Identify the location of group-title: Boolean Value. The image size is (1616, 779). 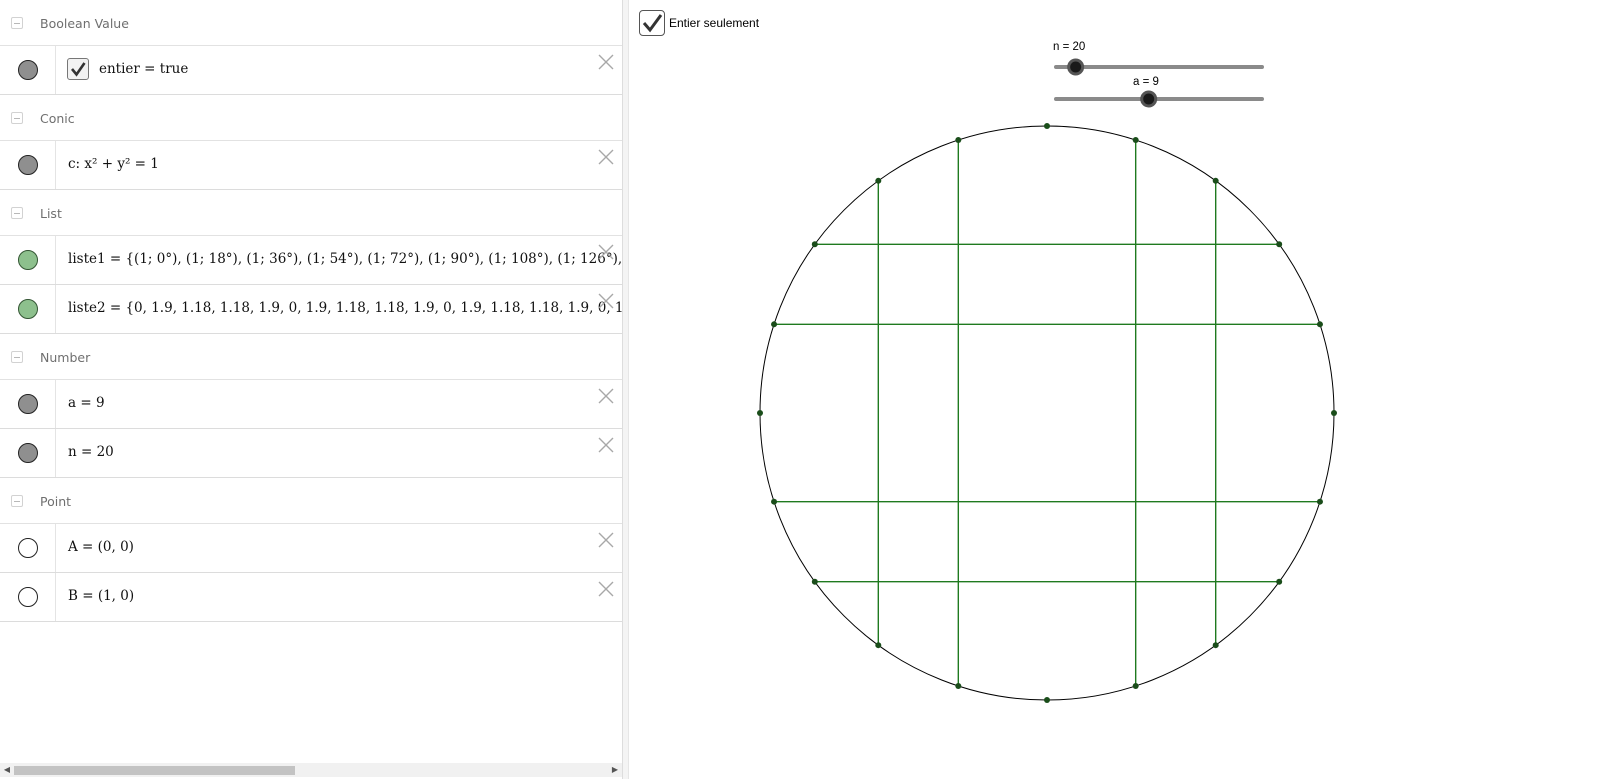
(84, 23).